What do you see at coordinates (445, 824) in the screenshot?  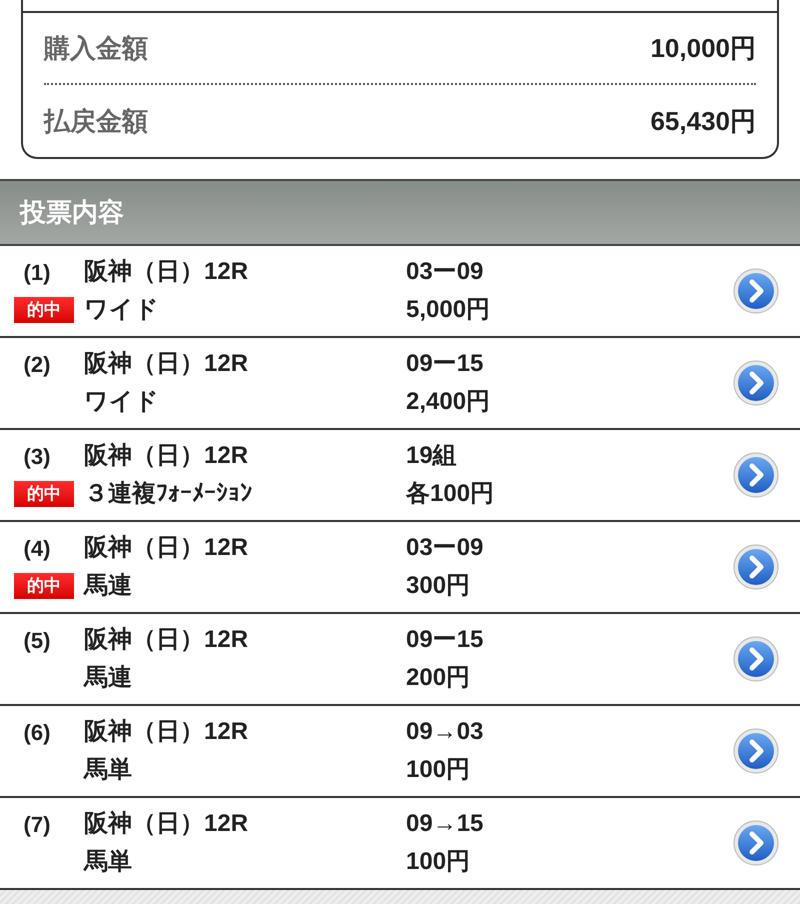 I see `combination: 09→15` at bounding box center [445, 824].